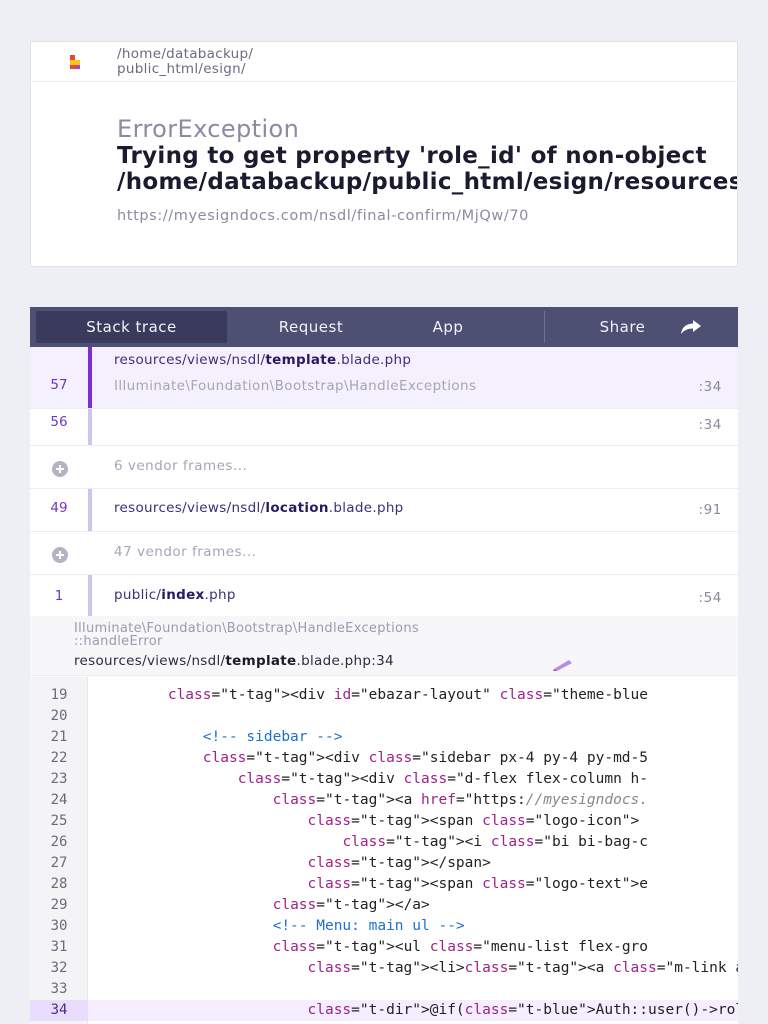 This screenshot has width=768, height=1024. What do you see at coordinates (366, 508) in the screenshot?
I see `frame-file-ext: .blade.php` at bounding box center [366, 508].